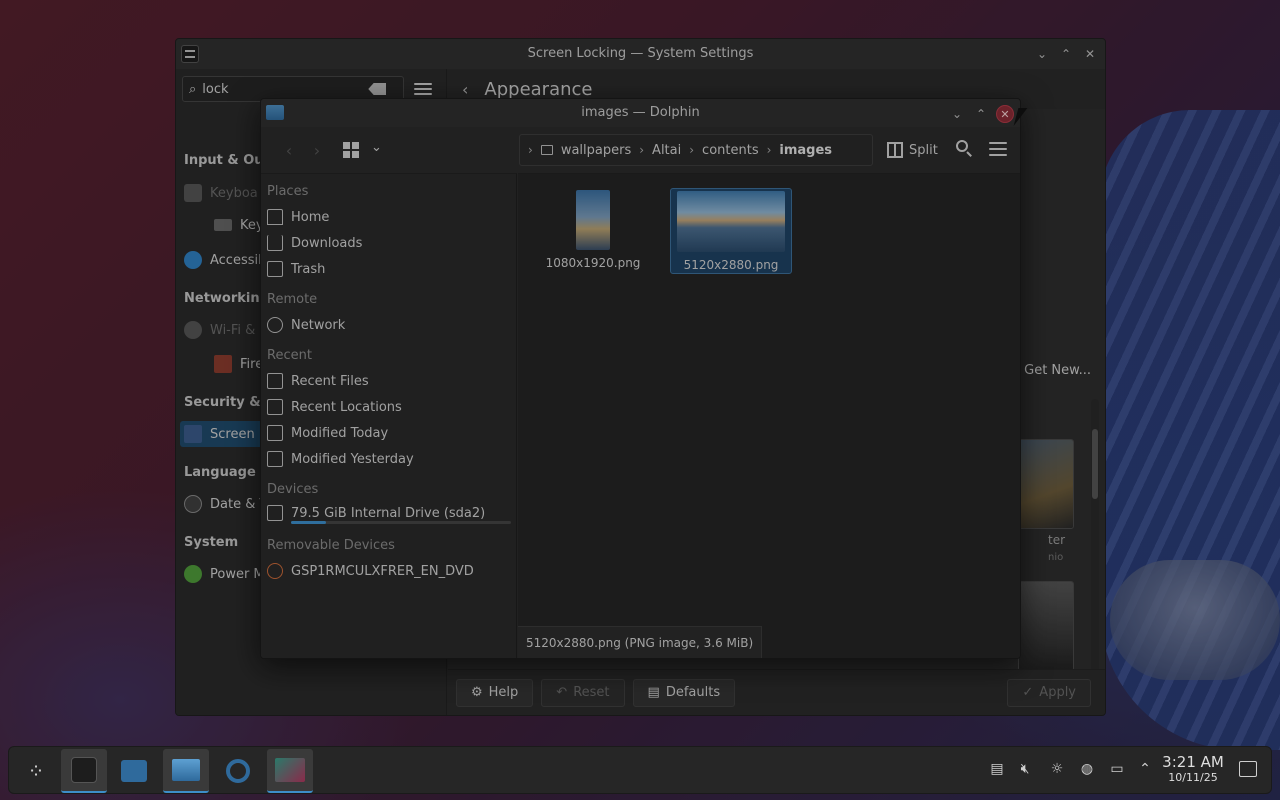 The image size is (1280, 800). I want to click on task-screen-locking-preview, so click(290, 771).